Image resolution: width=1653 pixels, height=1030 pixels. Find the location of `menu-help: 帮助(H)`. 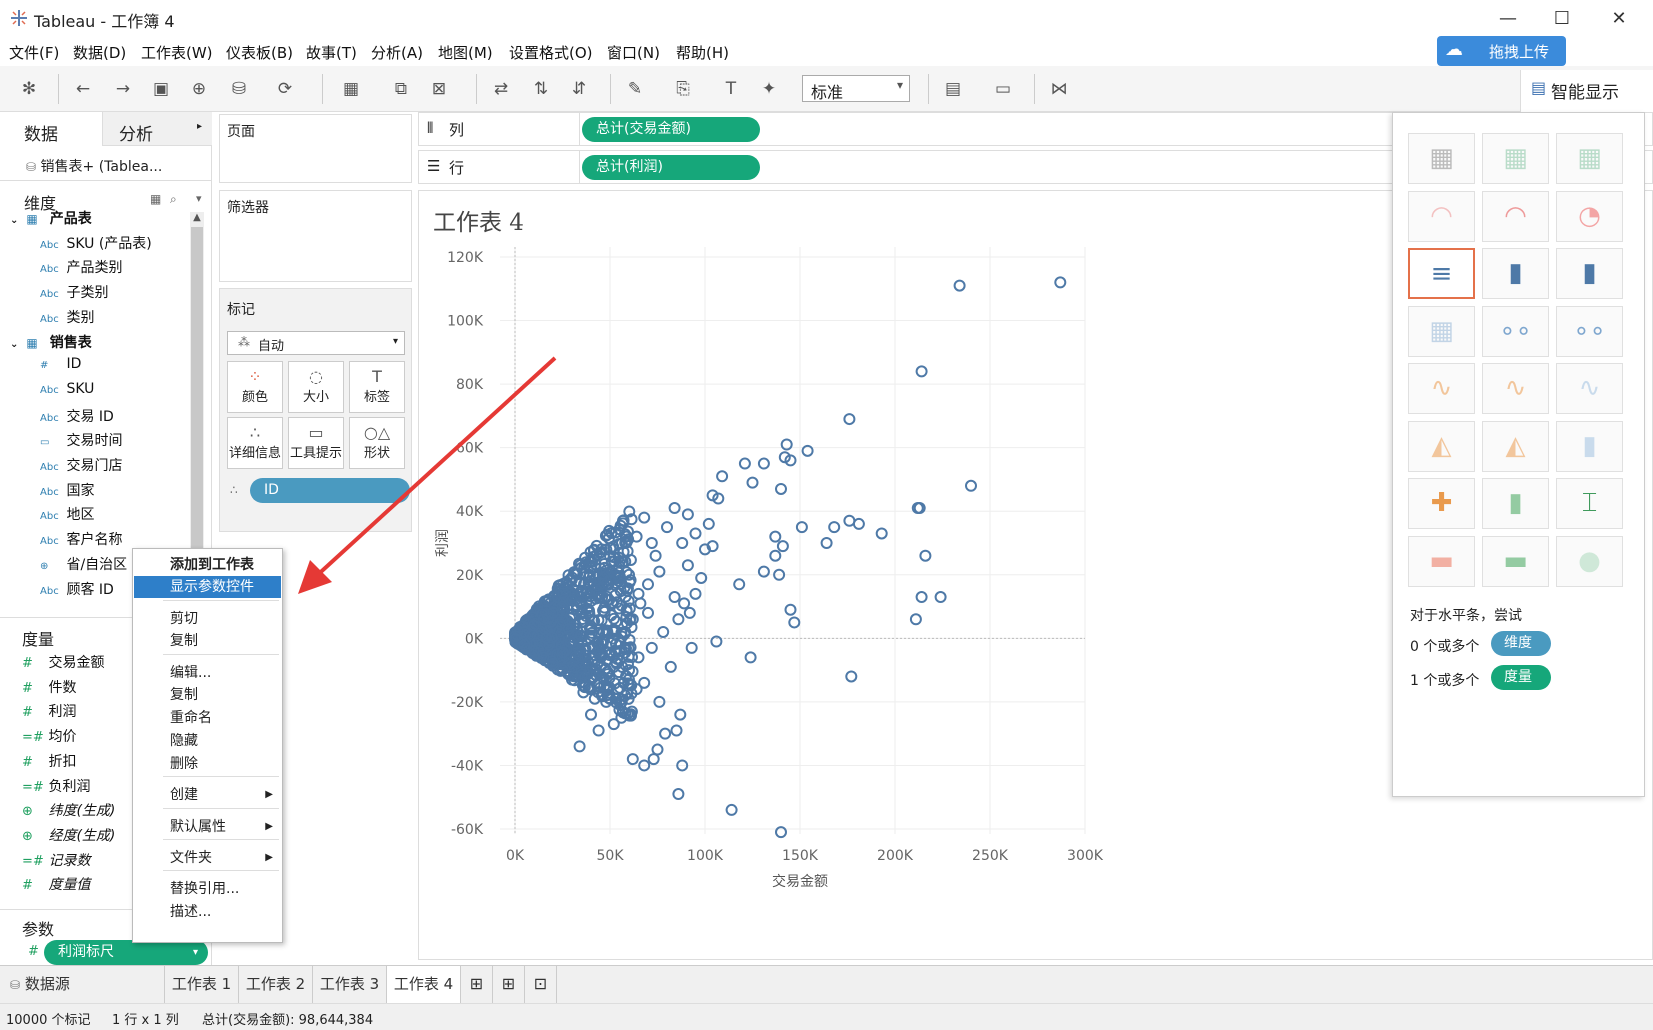

menu-help: 帮助(H) is located at coordinates (702, 52).